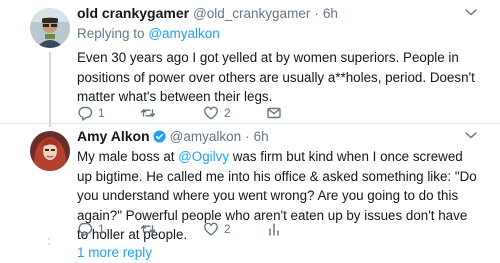  What do you see at coordinates (113, 136) in the screenshot?
I see `display-name: Amy Alkon` at bounding box center [113, 136].